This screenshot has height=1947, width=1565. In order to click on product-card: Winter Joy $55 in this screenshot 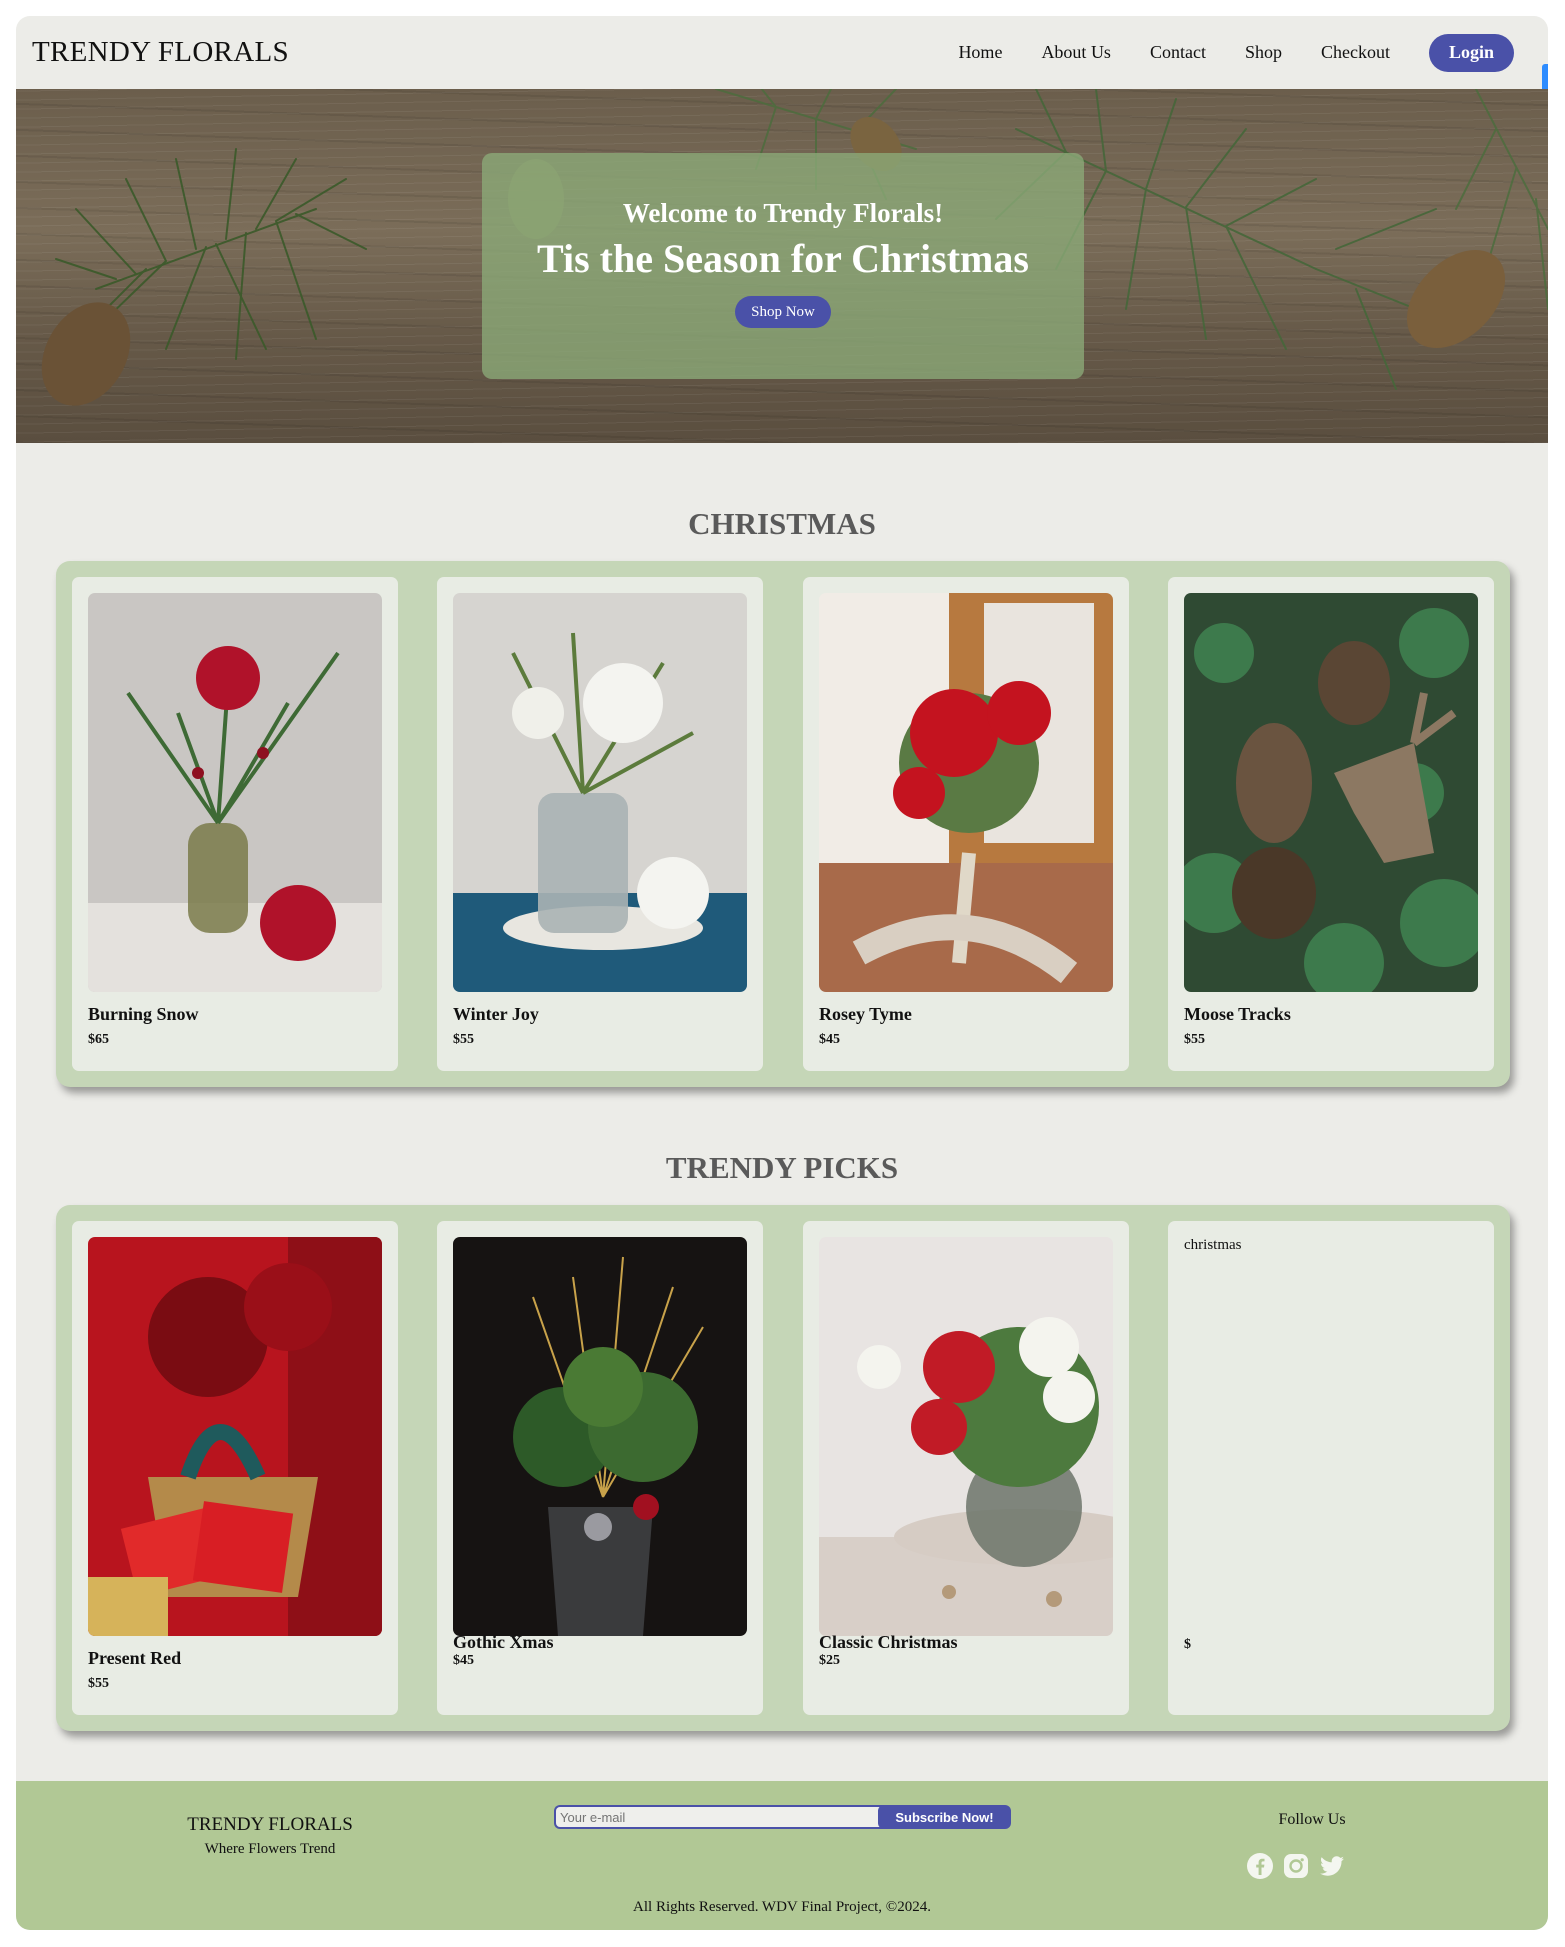, I will do `click(600, 824)`.